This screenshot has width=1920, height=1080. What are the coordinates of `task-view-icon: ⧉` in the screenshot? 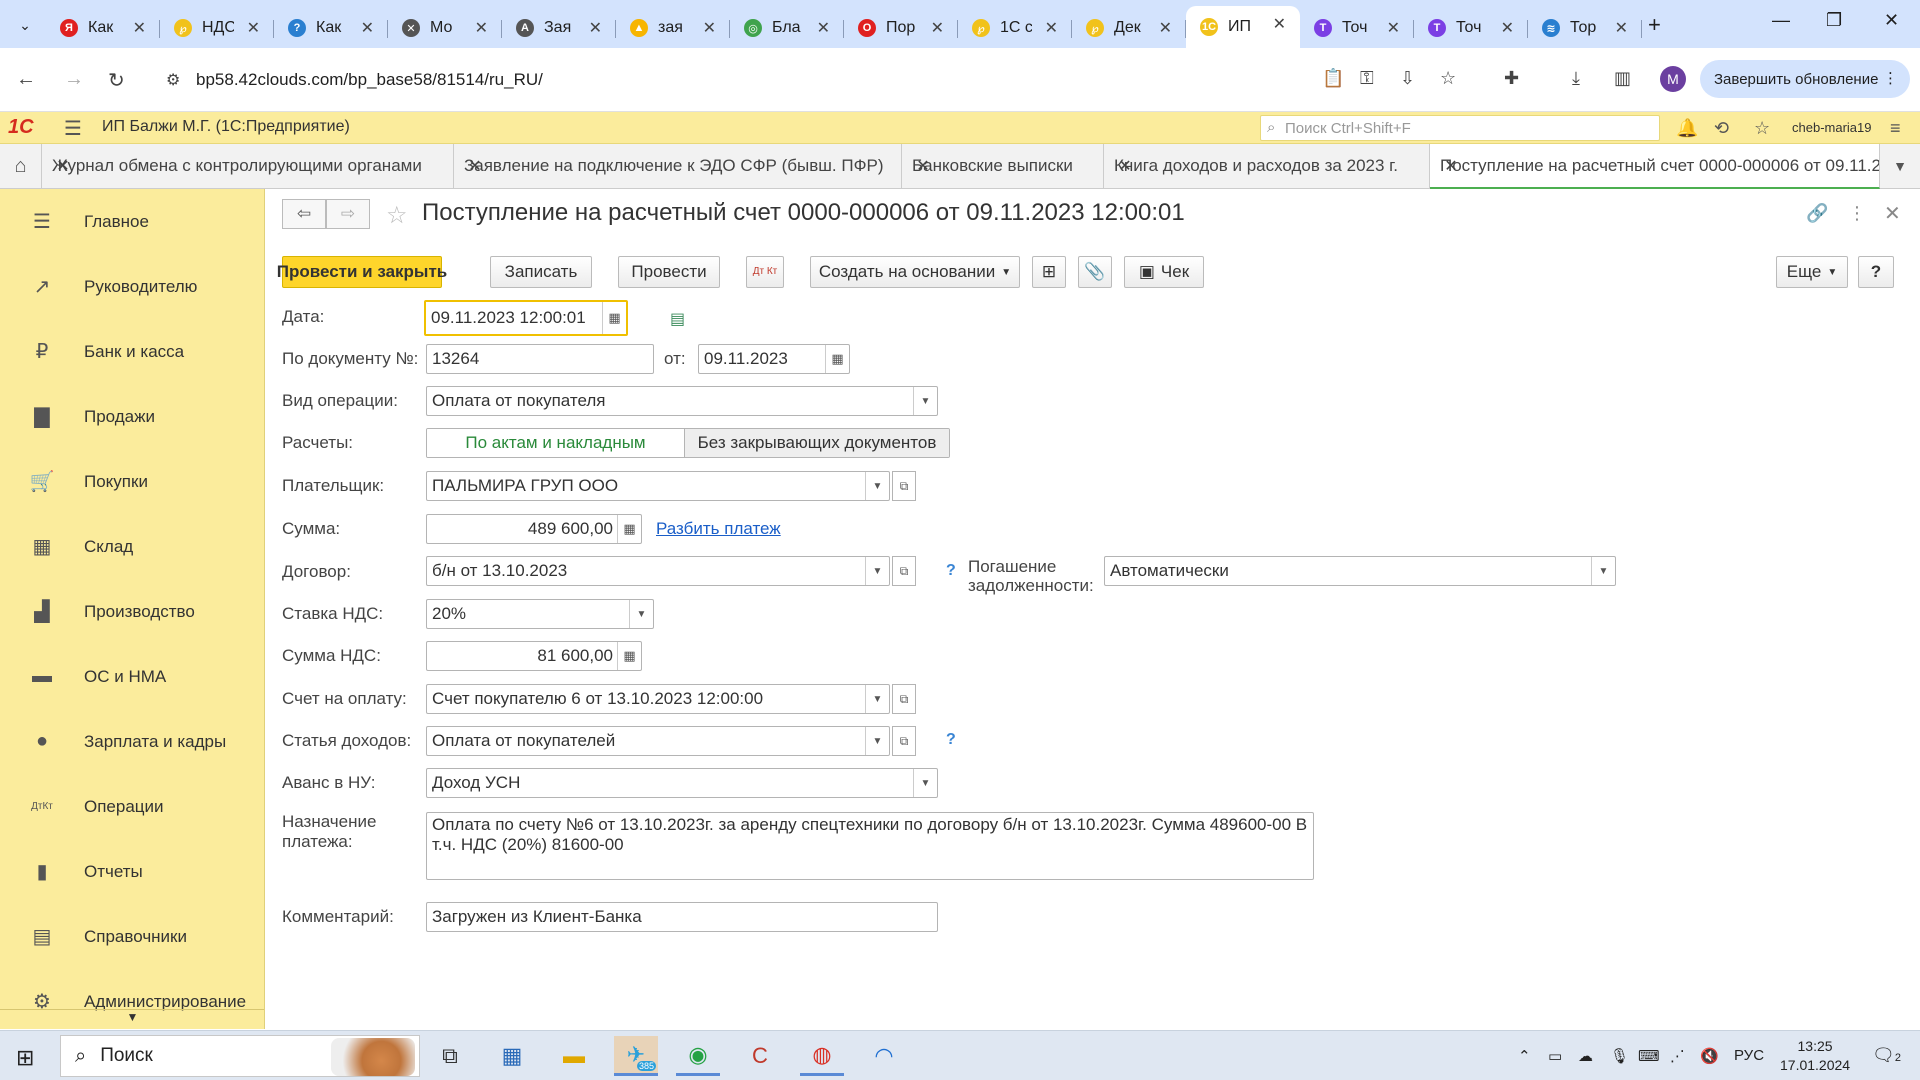 It's located at (450, 1056).